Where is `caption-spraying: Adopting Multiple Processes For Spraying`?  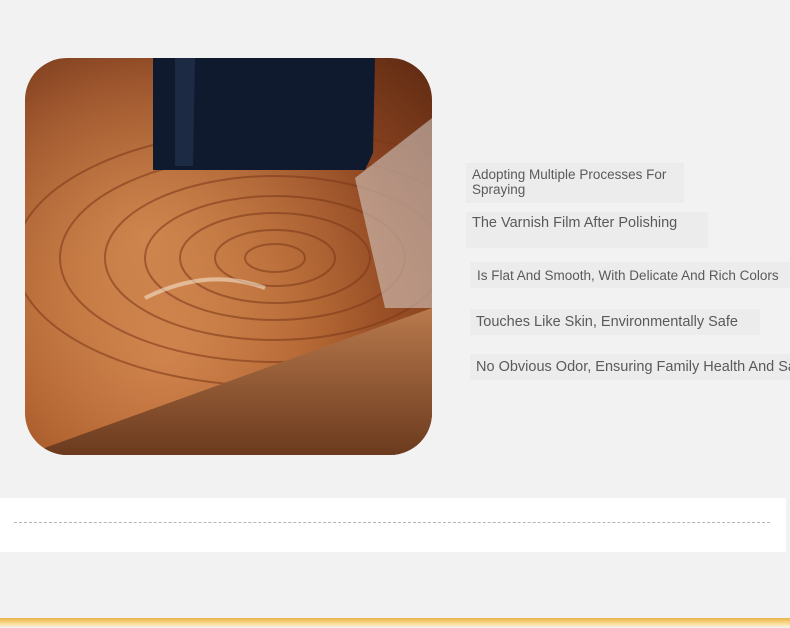 caption-spraying: Adopting Multiple Processes For Spraying is located at coordinates (569, 182).